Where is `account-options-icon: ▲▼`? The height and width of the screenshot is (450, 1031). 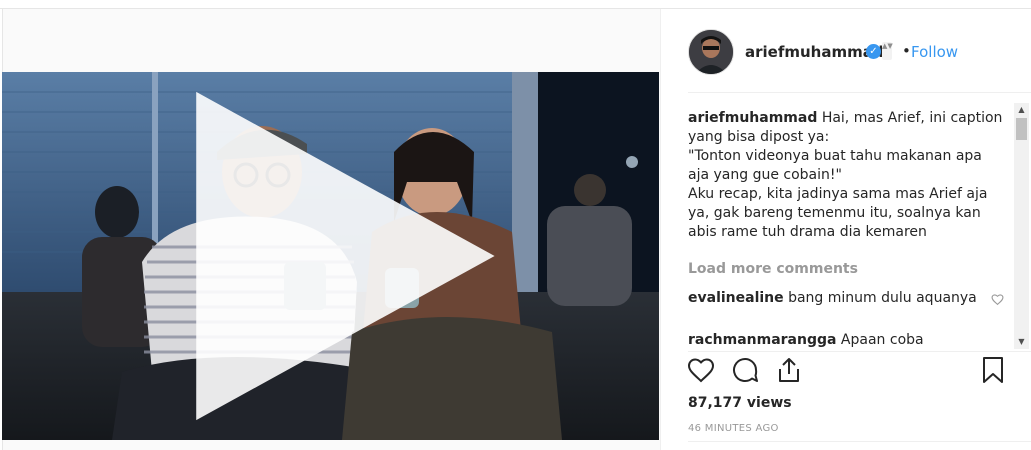
account-options-icon: ▲▼ is located at coordinates (887, 51).